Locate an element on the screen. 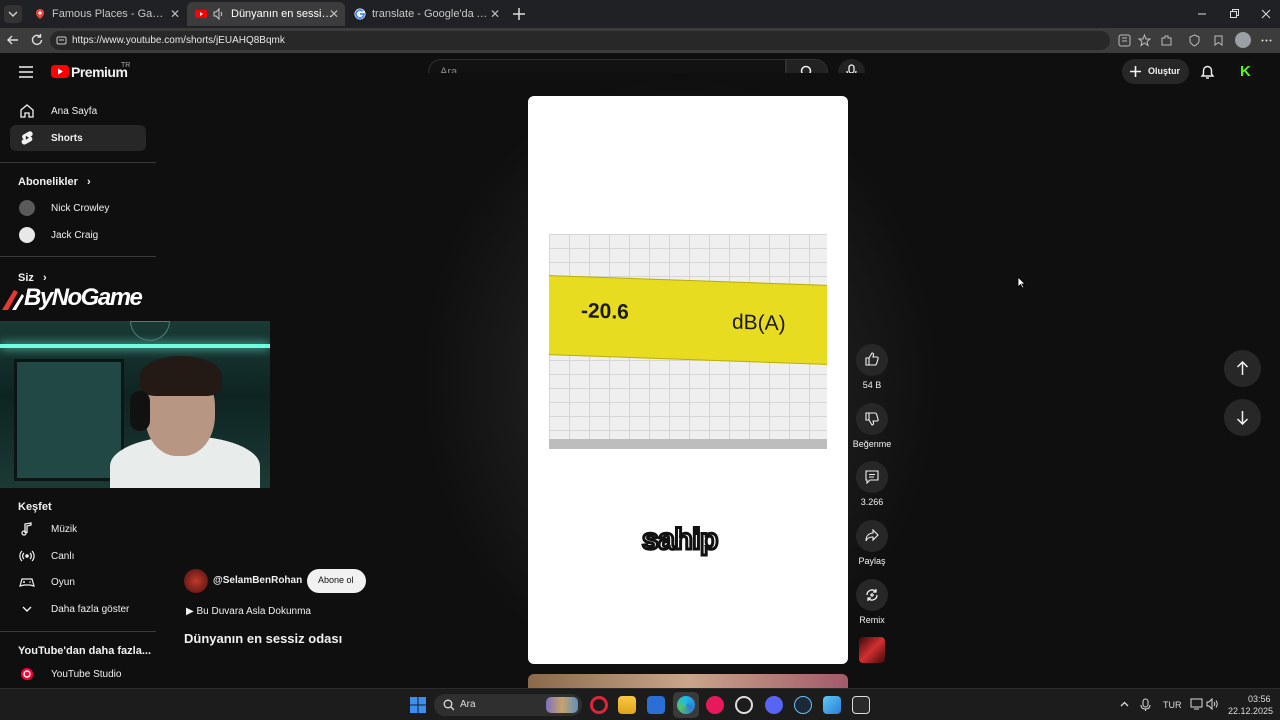 This screenshot has height=720, width=1280. windows-start-icon is located at coordinates (418, 705).